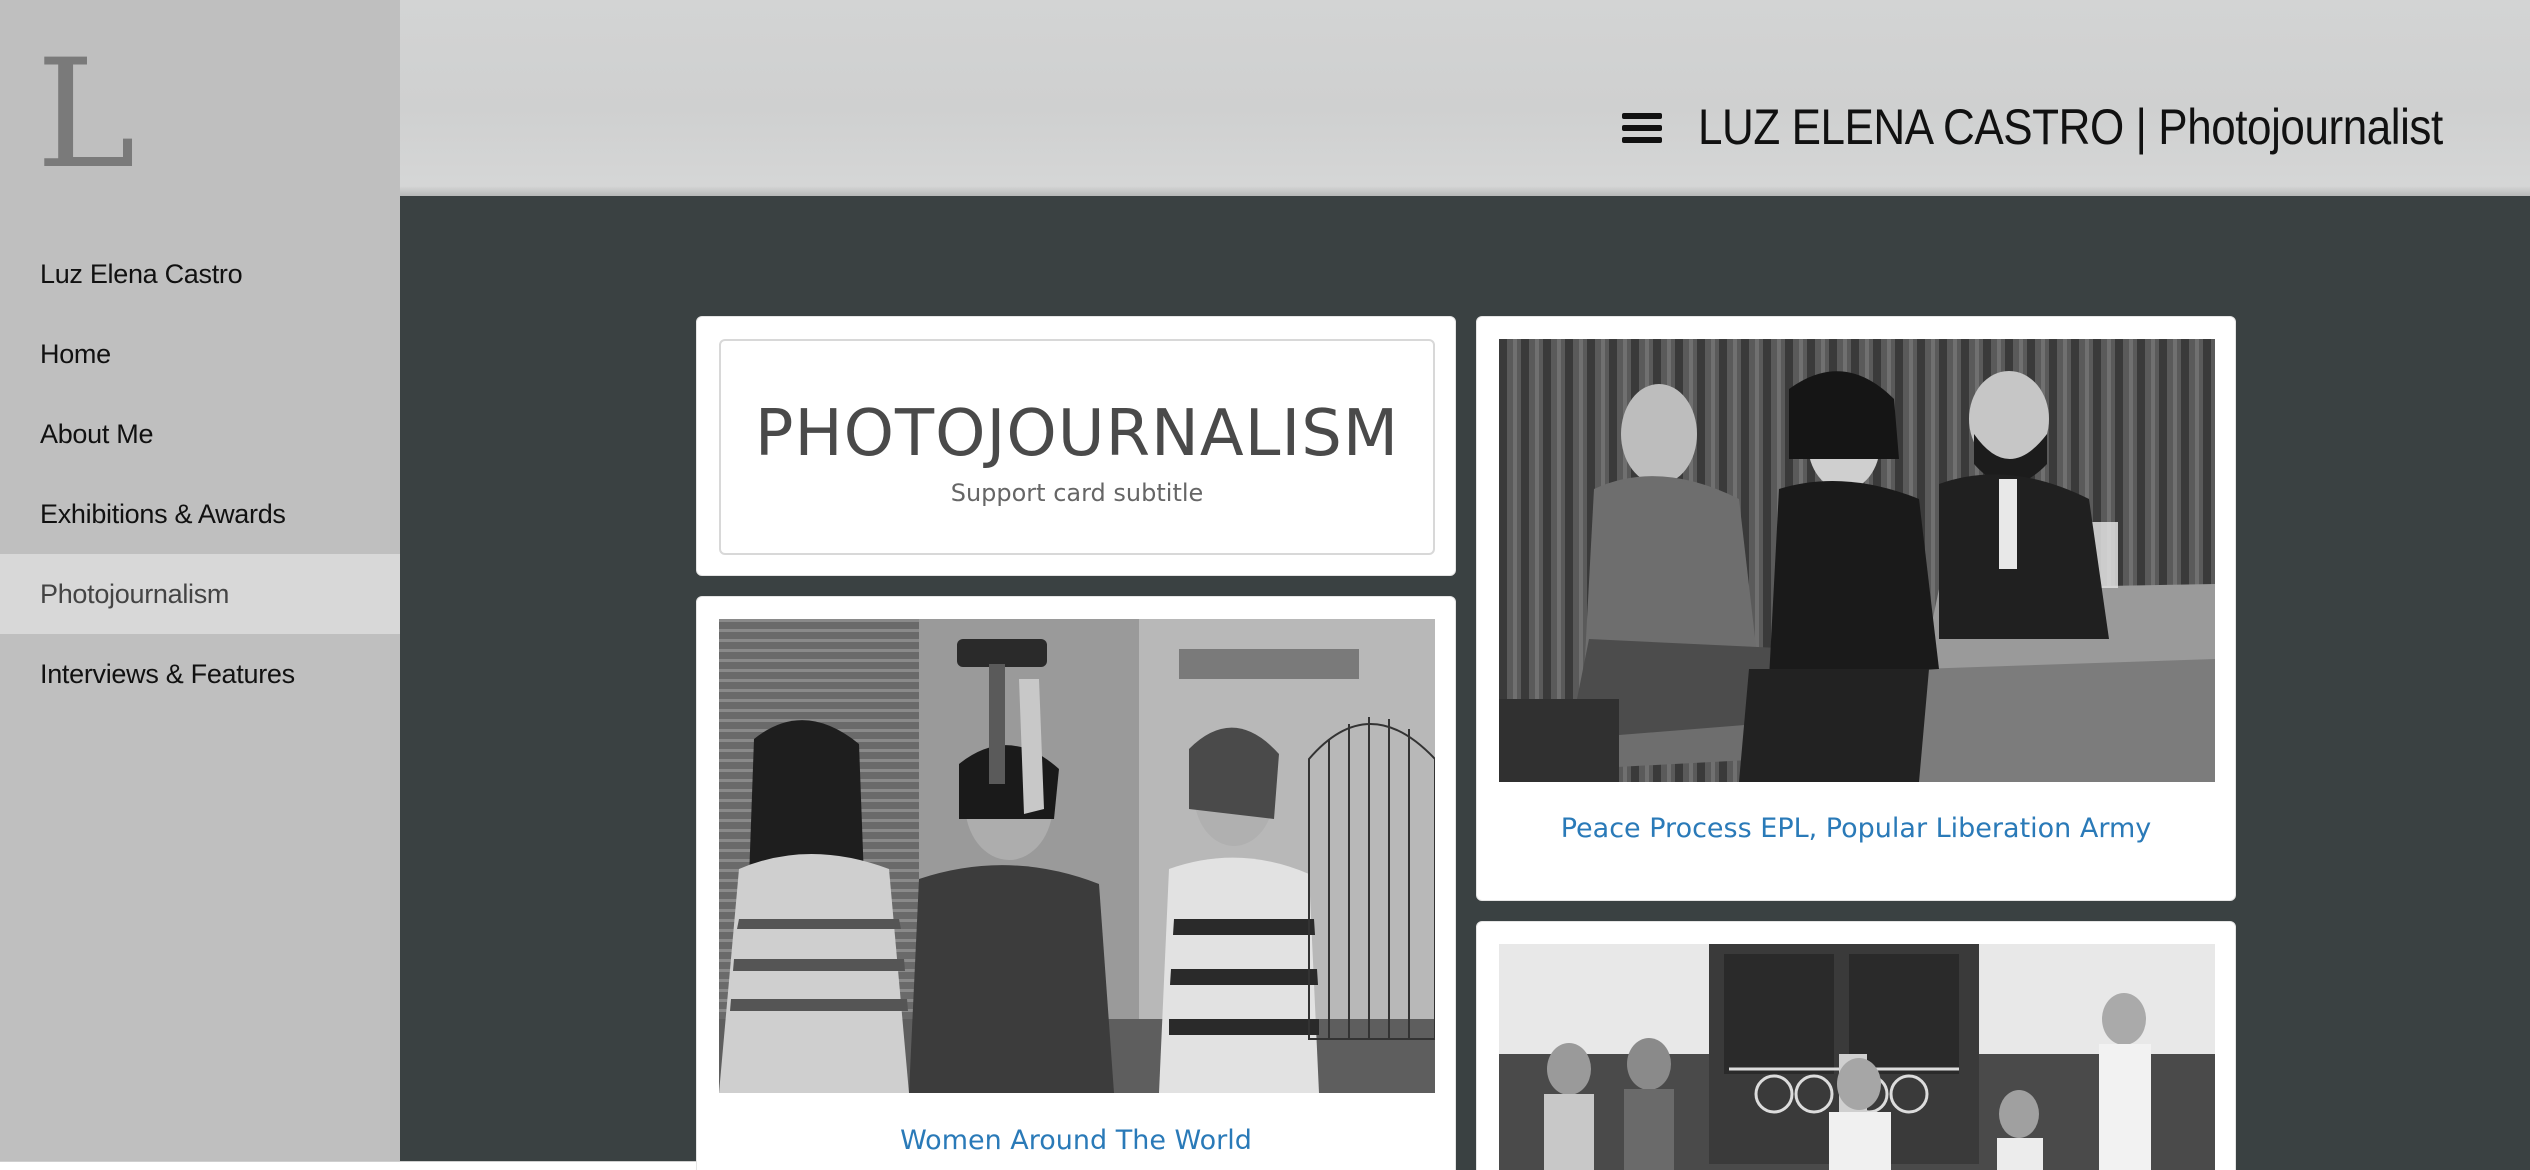 The height and width of the screenshot is (1170, 2530). Describe the element at coordinates (200, 514) in the screenshot. I see `sidebar-item-exhibitions-awards: Exhibitions & Awards` at that location.